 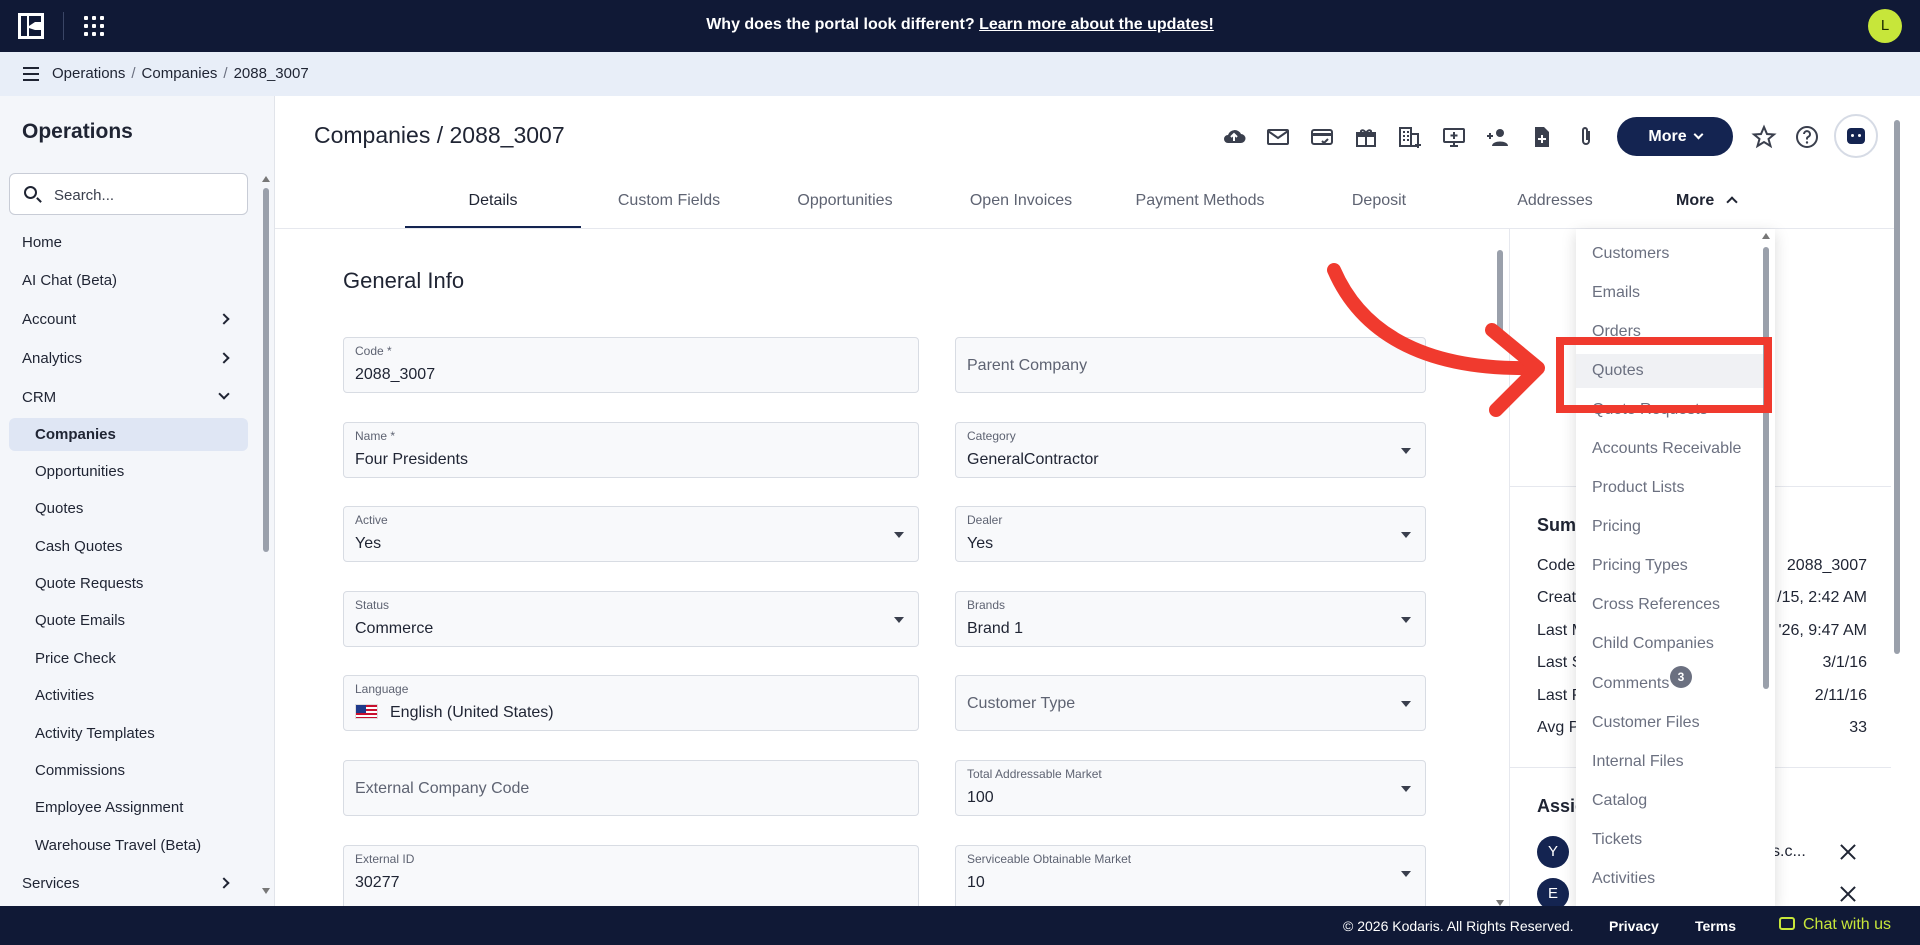 I want to click on active-label: Active, so click(x=371, y=520).